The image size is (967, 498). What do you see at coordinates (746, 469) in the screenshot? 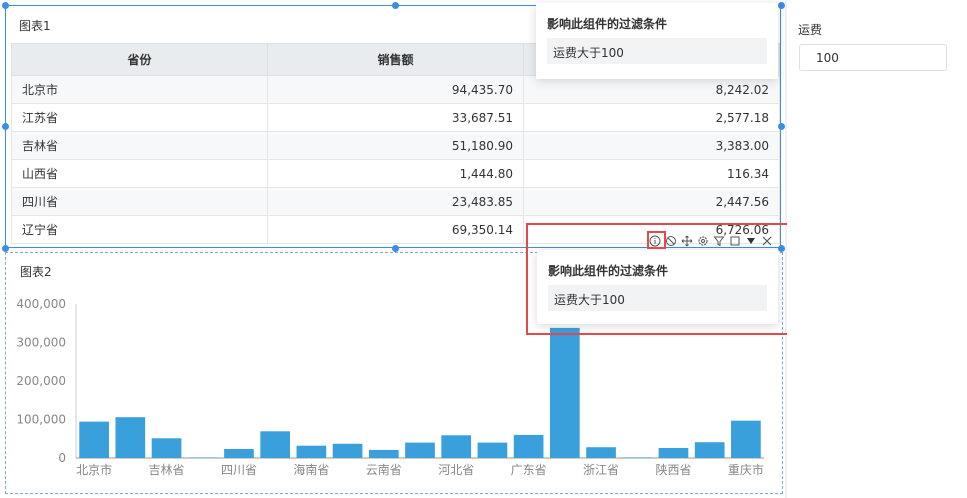
I see `x-tick-label: 重庆市` at bounding box center [746, 469].